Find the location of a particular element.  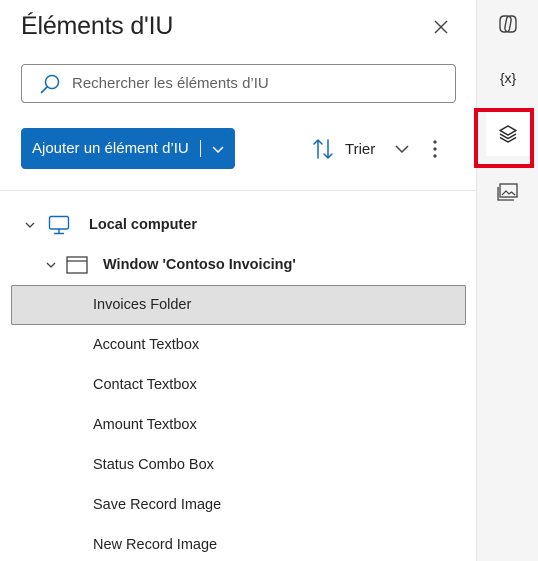

sort-label: Trier is located at coordinates (360, 149).